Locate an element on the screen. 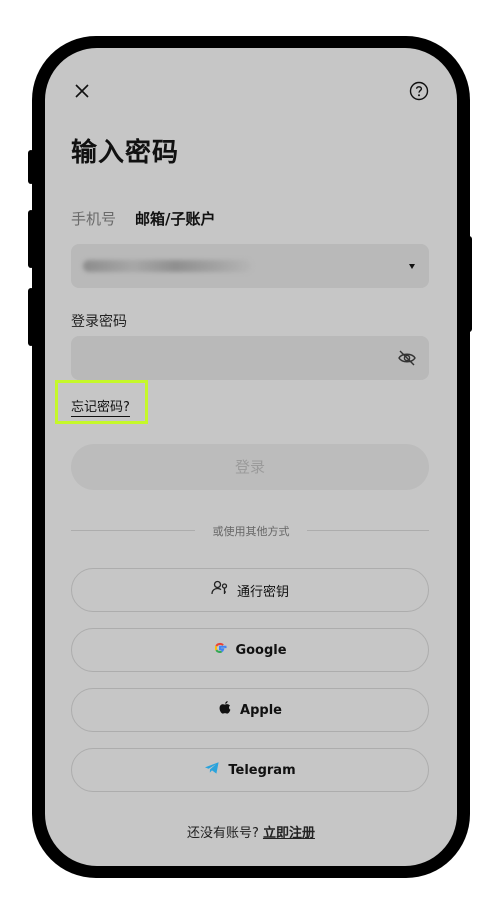  register-prompt-text: 还没有账号? is located at coordinates (223, 833).